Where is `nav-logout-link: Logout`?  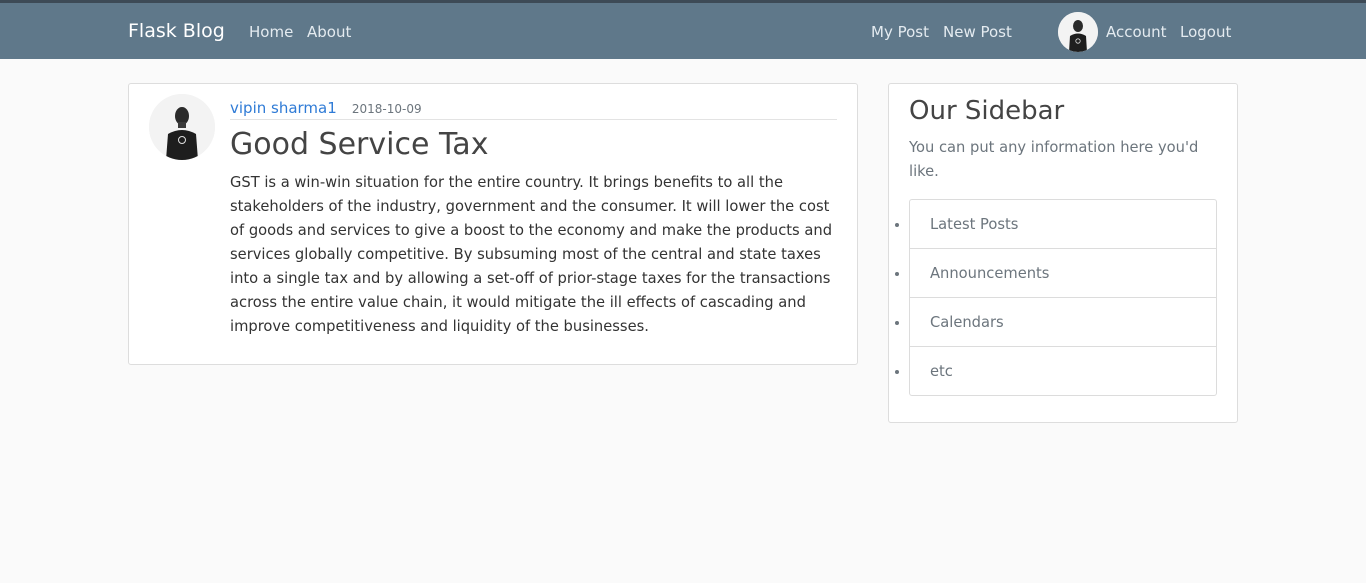 nav-logout-link: Logout is located at coordinates (1205, 32).